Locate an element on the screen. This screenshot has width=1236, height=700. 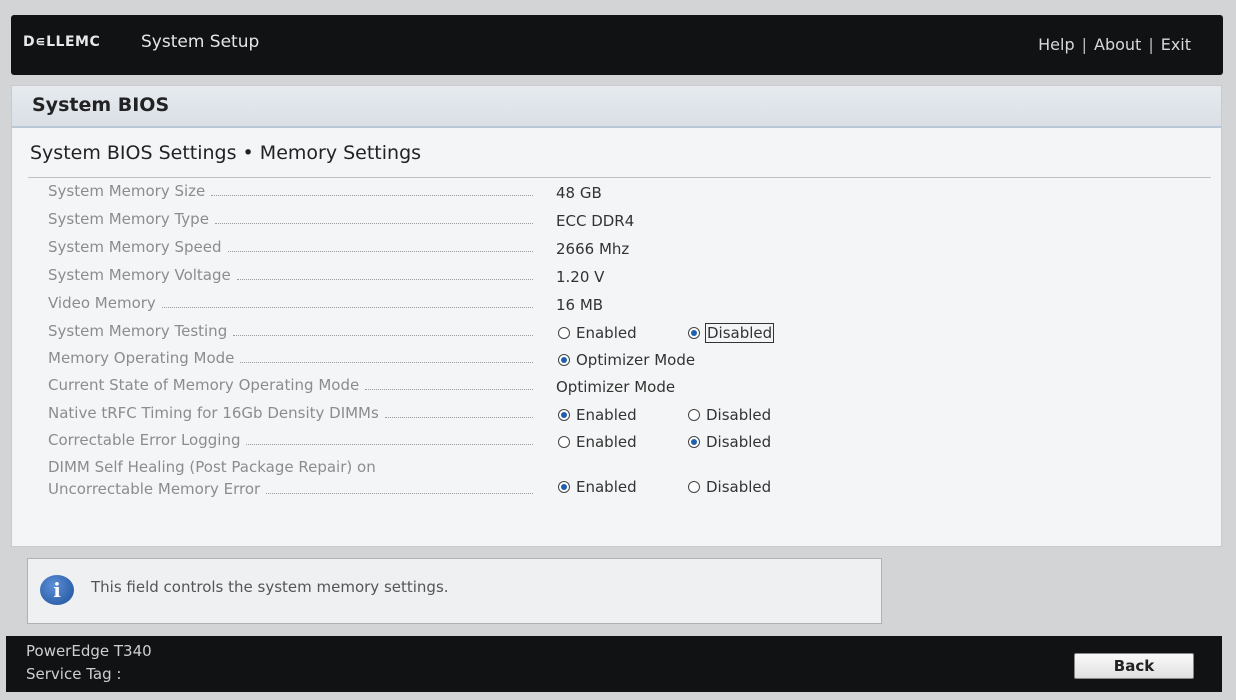
setting-row-memory-size: System Memory Size 48 GB is located at coordinates (616, 194).